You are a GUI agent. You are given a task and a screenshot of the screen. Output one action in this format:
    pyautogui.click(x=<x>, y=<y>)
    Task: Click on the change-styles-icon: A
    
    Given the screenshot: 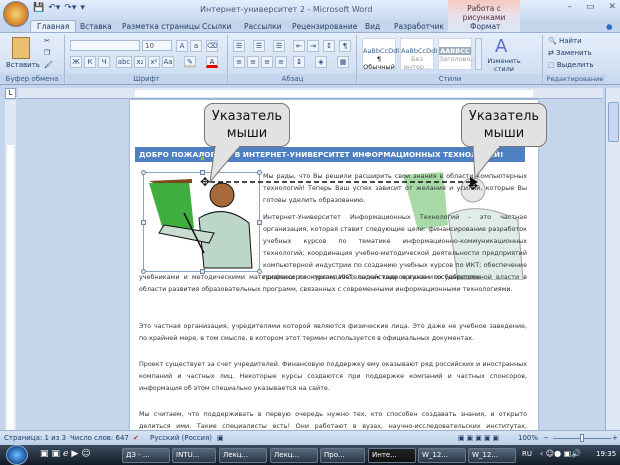 What is the action you would take?
    pyautogui.click(x=501, y=46)
    